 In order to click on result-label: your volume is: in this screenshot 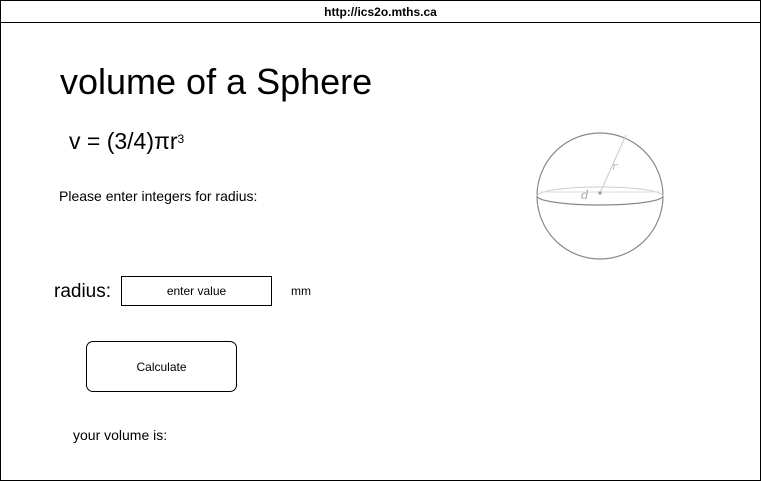, I will do `click(120, 435)`.